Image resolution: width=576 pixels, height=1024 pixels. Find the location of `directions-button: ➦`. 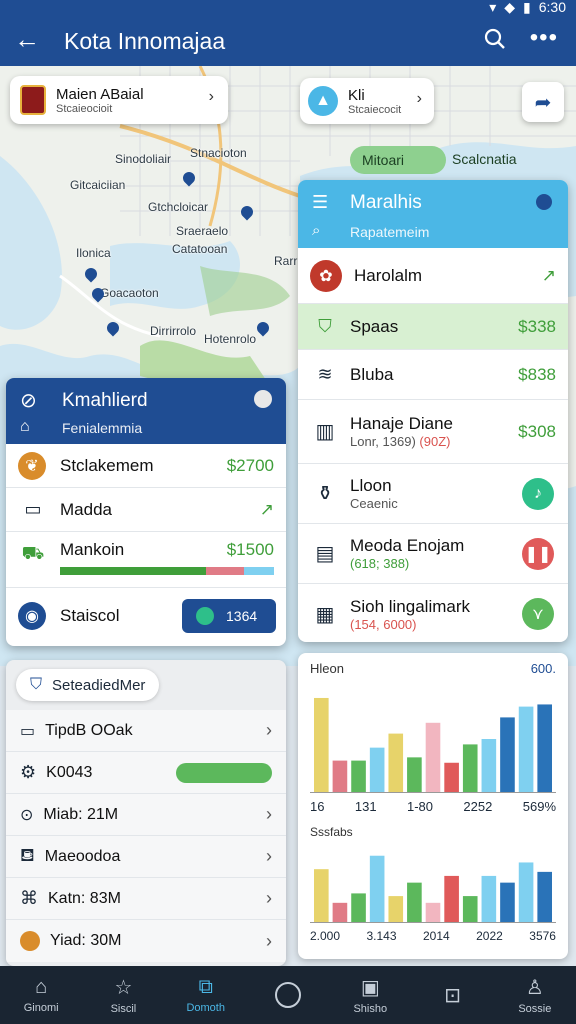

directions-button: ➦ is located at coordinates (543, 102).